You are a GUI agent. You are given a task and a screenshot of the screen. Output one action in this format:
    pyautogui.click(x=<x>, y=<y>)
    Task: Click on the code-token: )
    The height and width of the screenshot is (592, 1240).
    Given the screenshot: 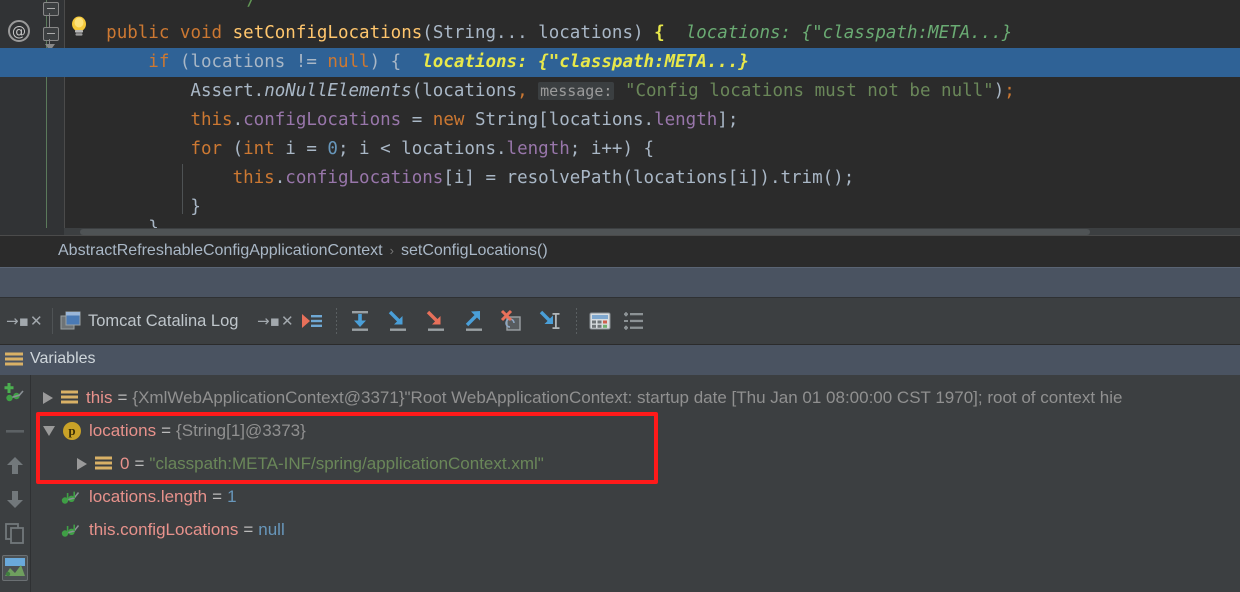 What is the action you would take?
    pyautogui.click(x=999, y=91)
    